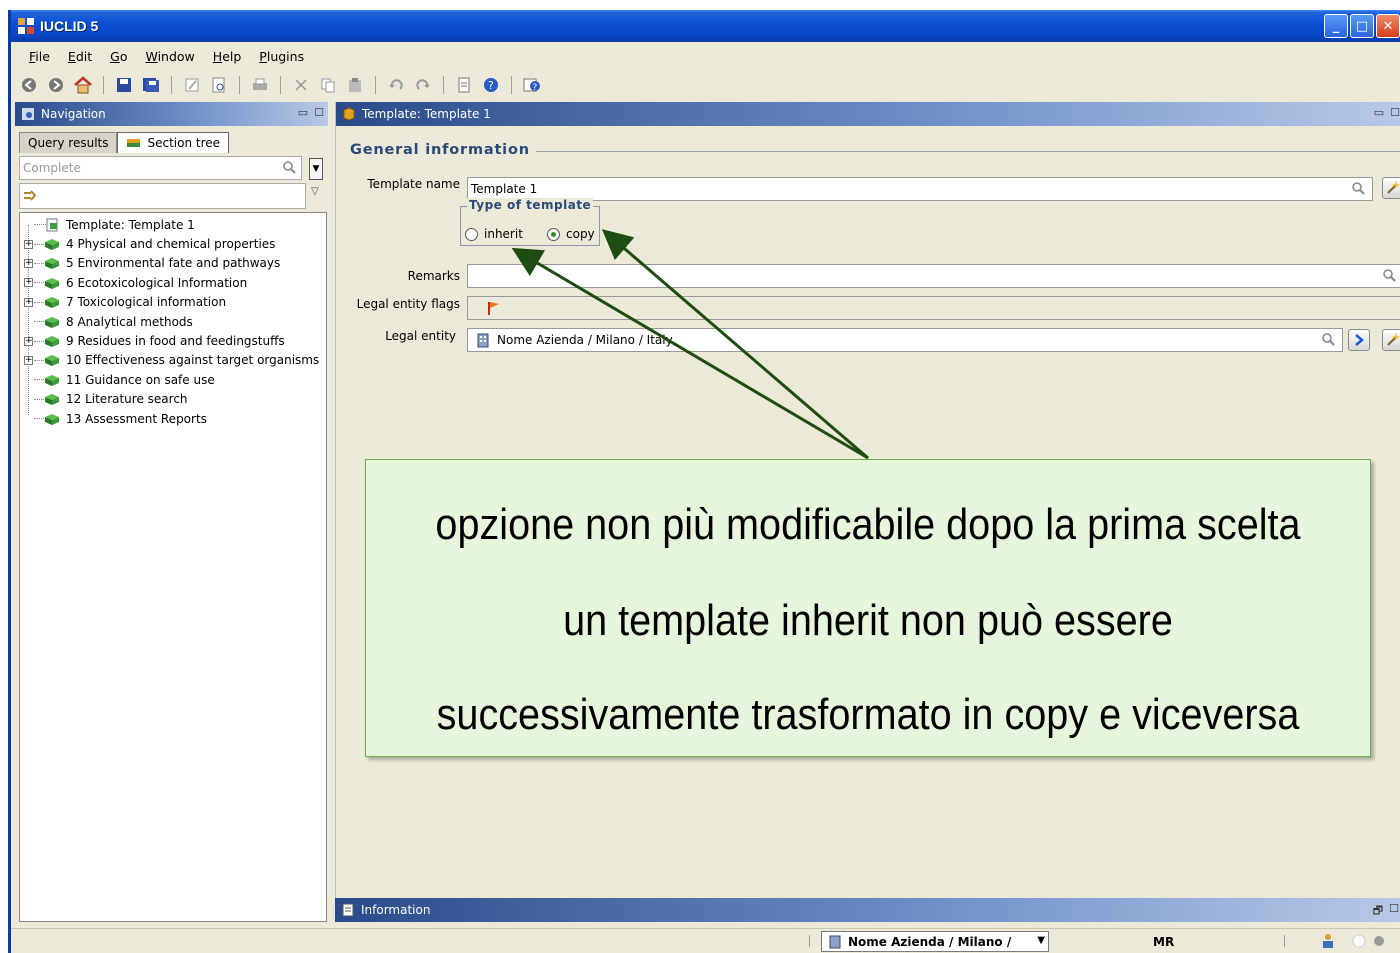 The width and height of the screenshot is (1400, 953). What do you see at coordinates (471, 234) in the screenshot?
I see `radio-inherit-circle` at bounding box center [471, 234].